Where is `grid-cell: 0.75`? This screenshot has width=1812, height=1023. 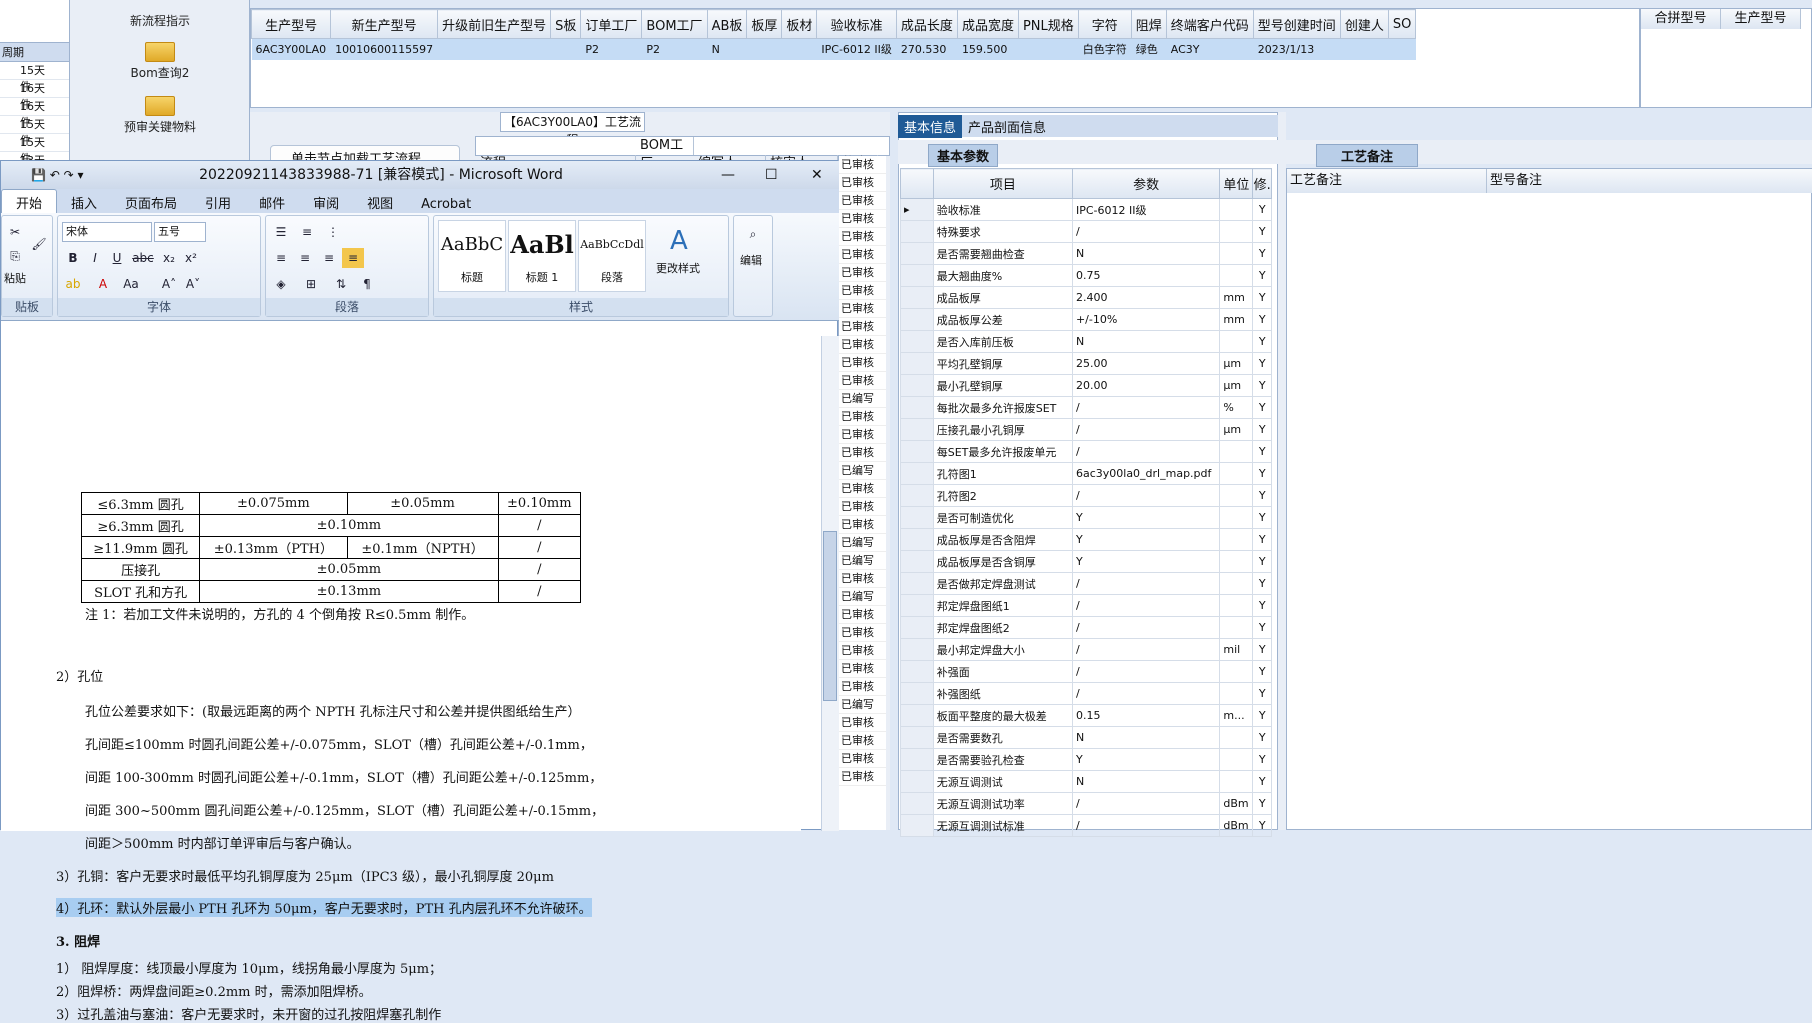 grid-cell: 0.75 is located at coordinates (1146, 275).